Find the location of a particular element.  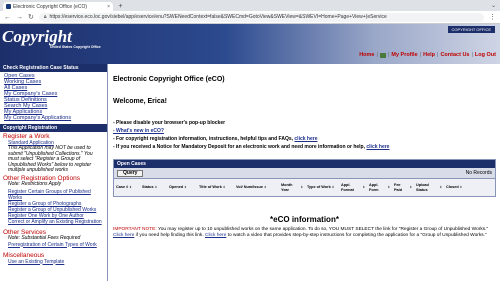

browser-tab: Electronic Copyright Office (eCO) × is located at coordinates (58, 6).